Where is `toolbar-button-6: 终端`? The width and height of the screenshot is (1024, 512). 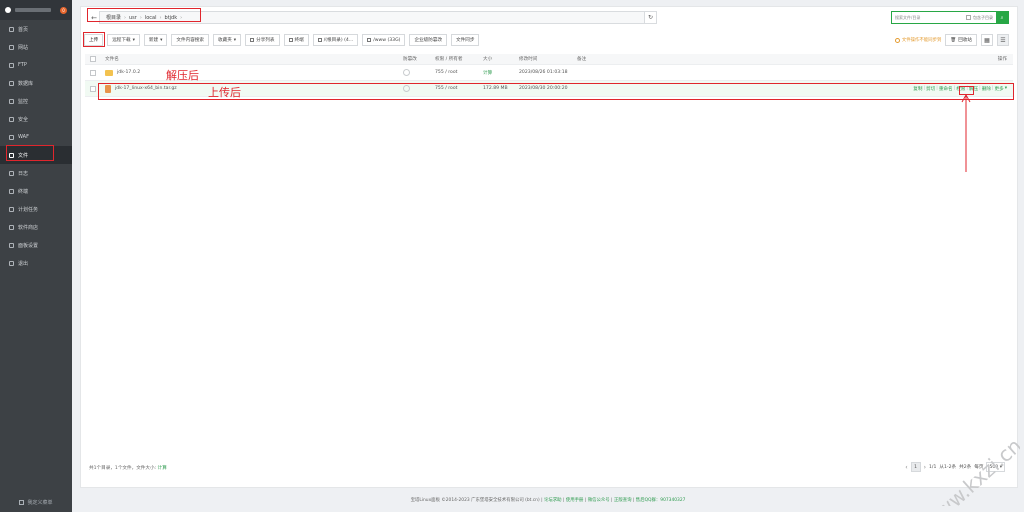
toolbar-button-6: 终端 is located at coordinates (296, 40).